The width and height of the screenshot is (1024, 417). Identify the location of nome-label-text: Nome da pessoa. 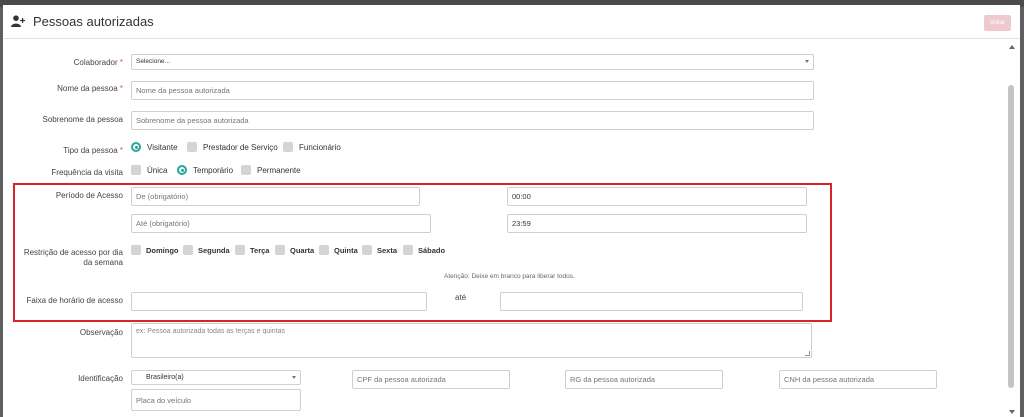
(87, 88).